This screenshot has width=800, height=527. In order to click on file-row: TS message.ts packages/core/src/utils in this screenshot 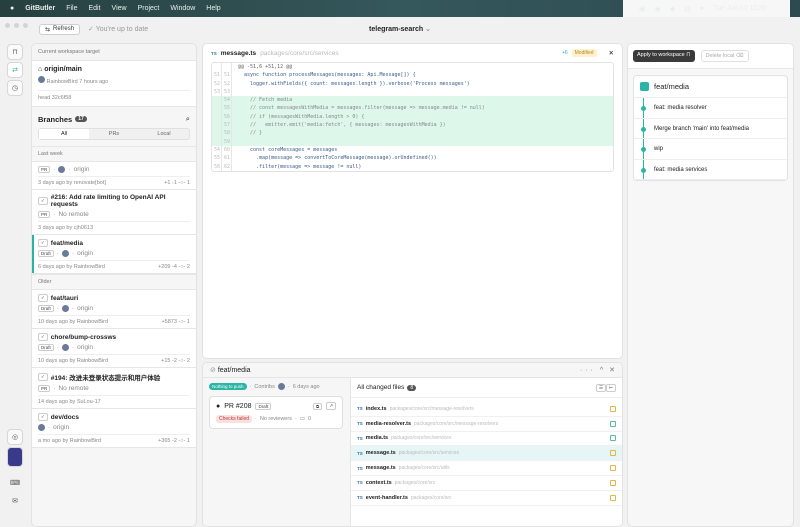, I will do `click(486, 468)`.